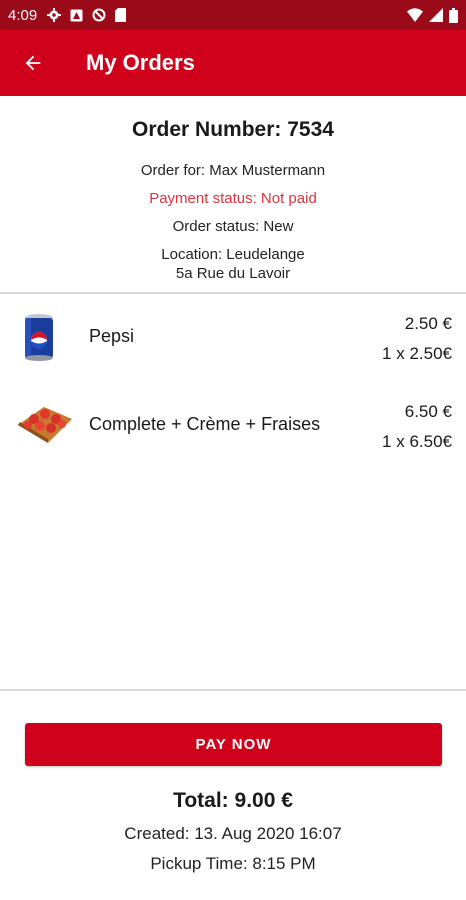 This screenshot has height=900, width=466. Describe the element at coordinates (205, 424) in the screenshot. I see `item-name: Complete + Crème + Fraises` at that location.